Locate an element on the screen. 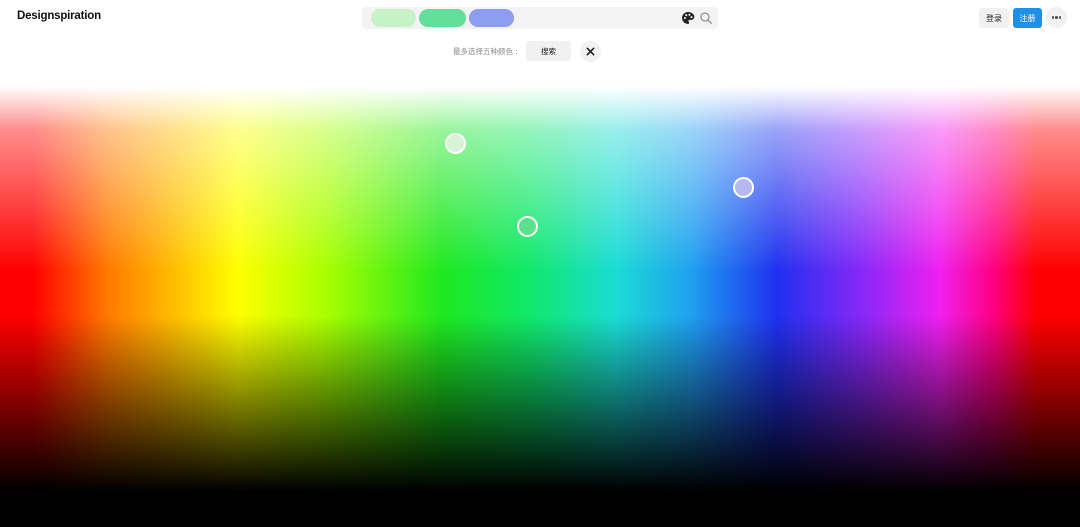  login-button: 登录 is located at coordinates (994, 18).